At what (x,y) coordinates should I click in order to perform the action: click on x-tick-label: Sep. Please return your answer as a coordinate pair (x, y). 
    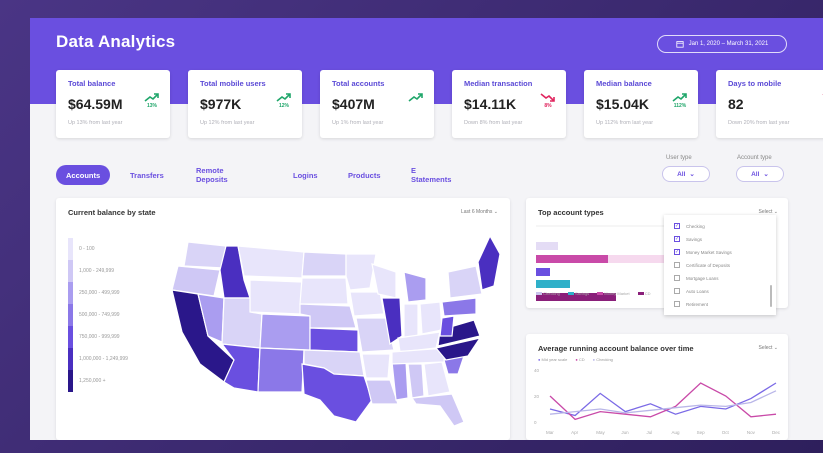
    Looking at the image, I should click on (701, 432).